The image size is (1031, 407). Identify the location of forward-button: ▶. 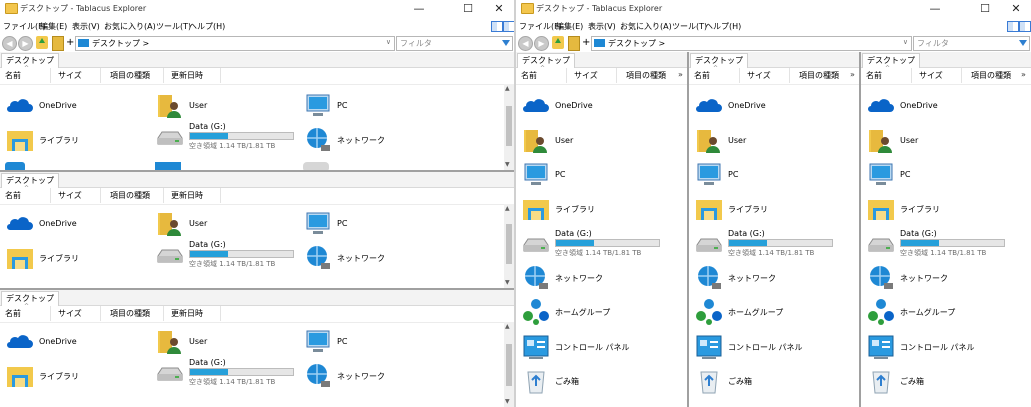
(25, 43).